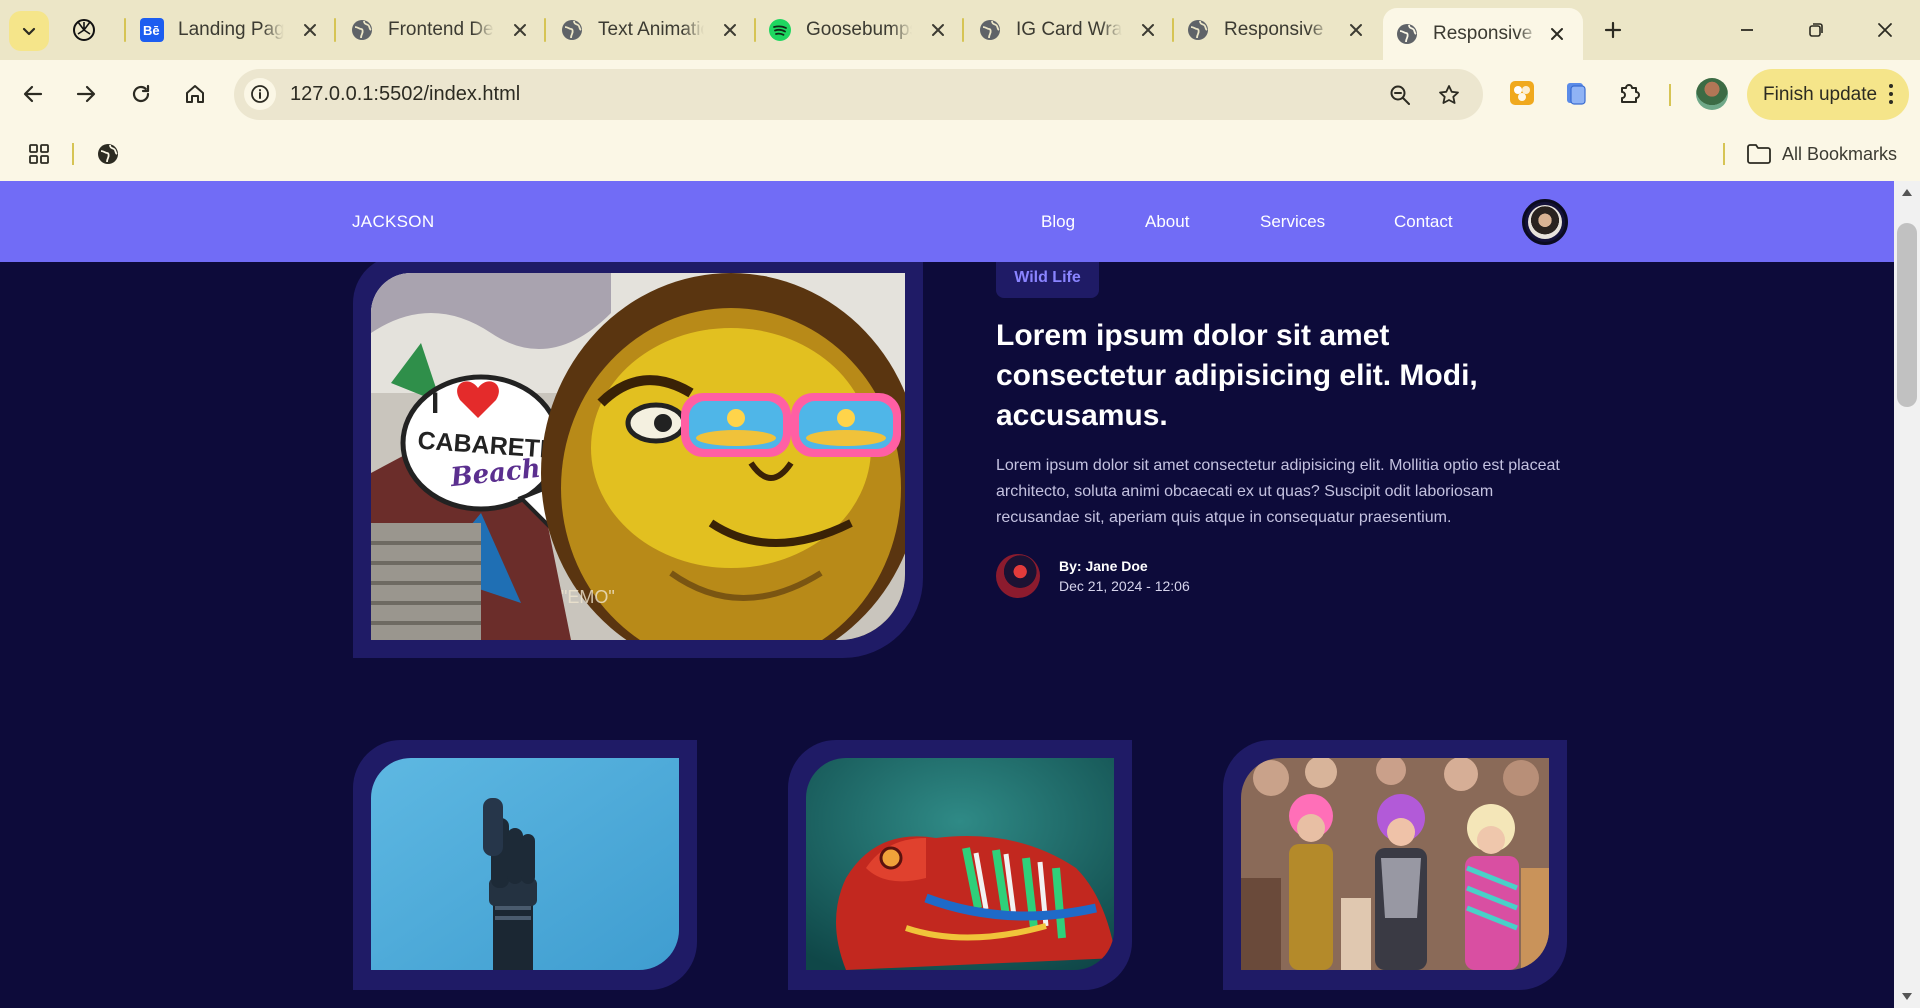 The image size is (1920, 1008). I want to click on robotic-hand-image, so click(525, 864).